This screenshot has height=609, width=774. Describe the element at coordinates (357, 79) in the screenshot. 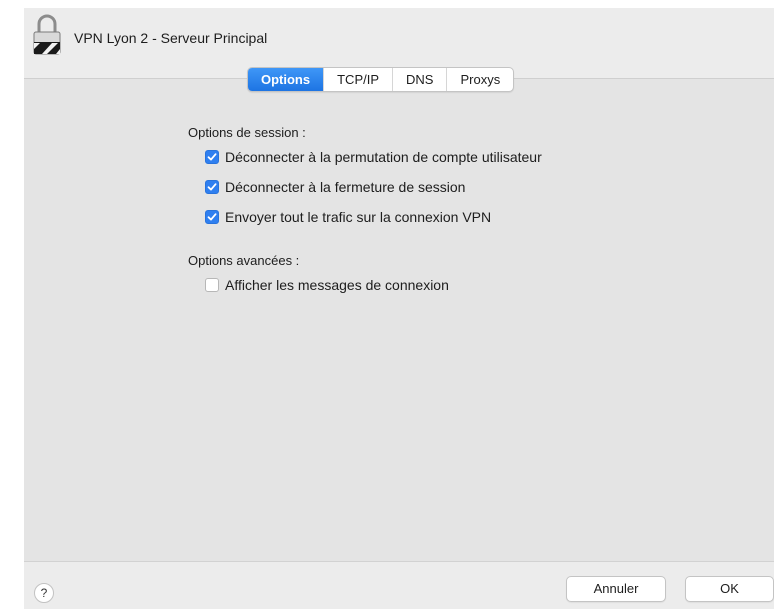

I see `tab-tcpip: TCP/IP` at that location.